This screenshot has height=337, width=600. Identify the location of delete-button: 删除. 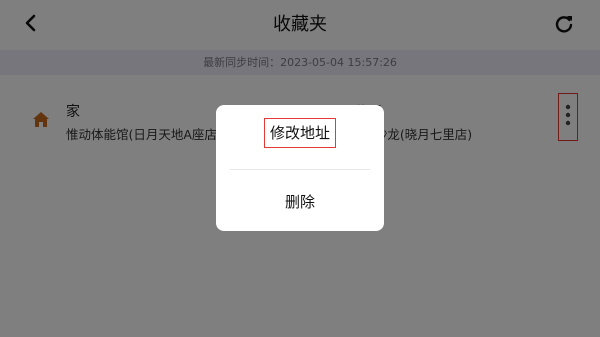
(300, 202).